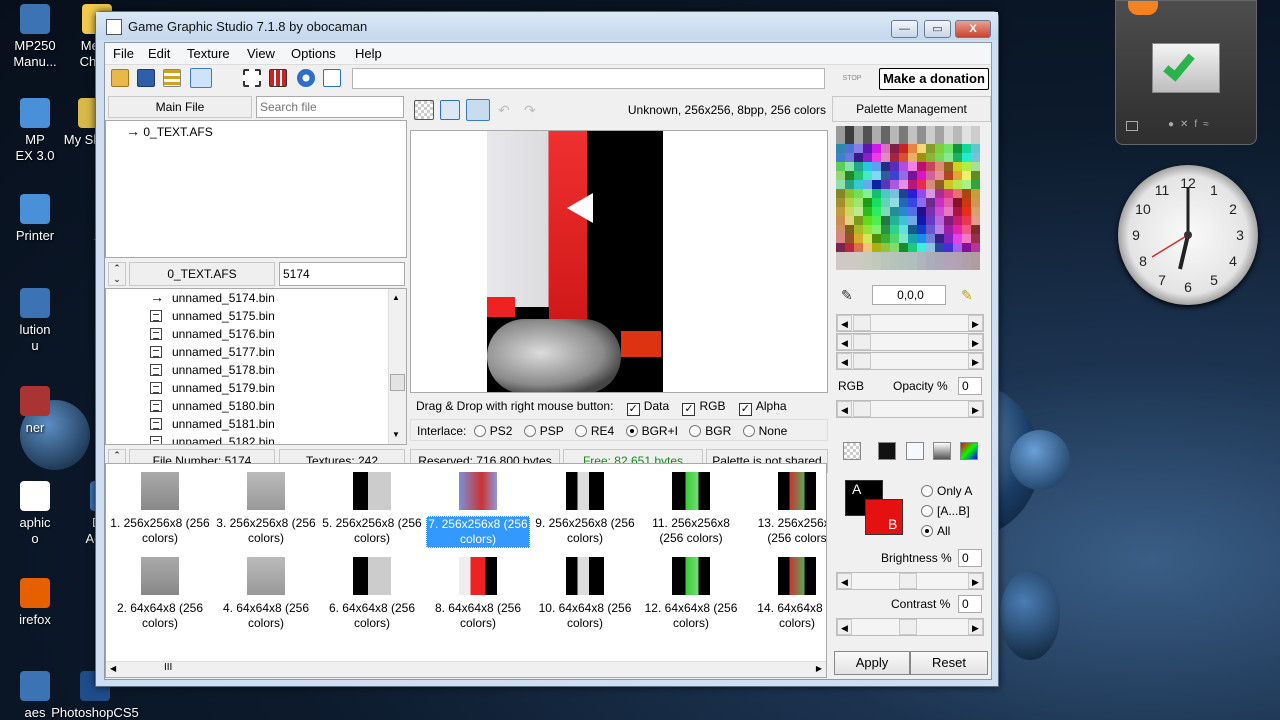  Describe the element at coordinates (973, 29) in the screenshot. I see `close-button: X` at that location.